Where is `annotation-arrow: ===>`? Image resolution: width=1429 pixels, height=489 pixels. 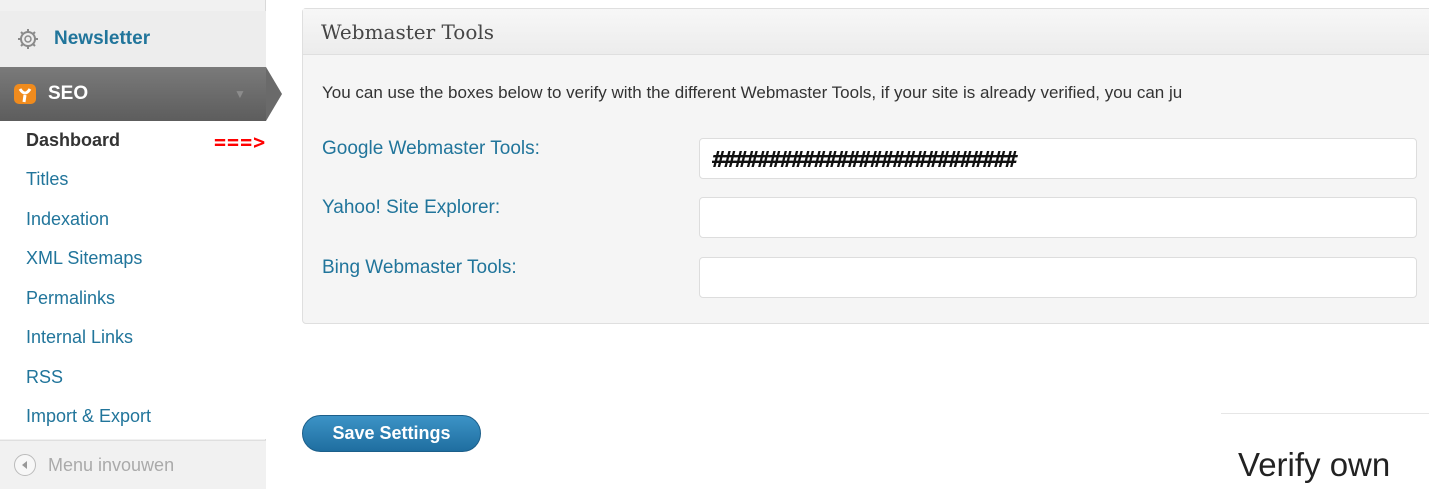
annotation-arrow: ===> is located at coordinates (240, 142).